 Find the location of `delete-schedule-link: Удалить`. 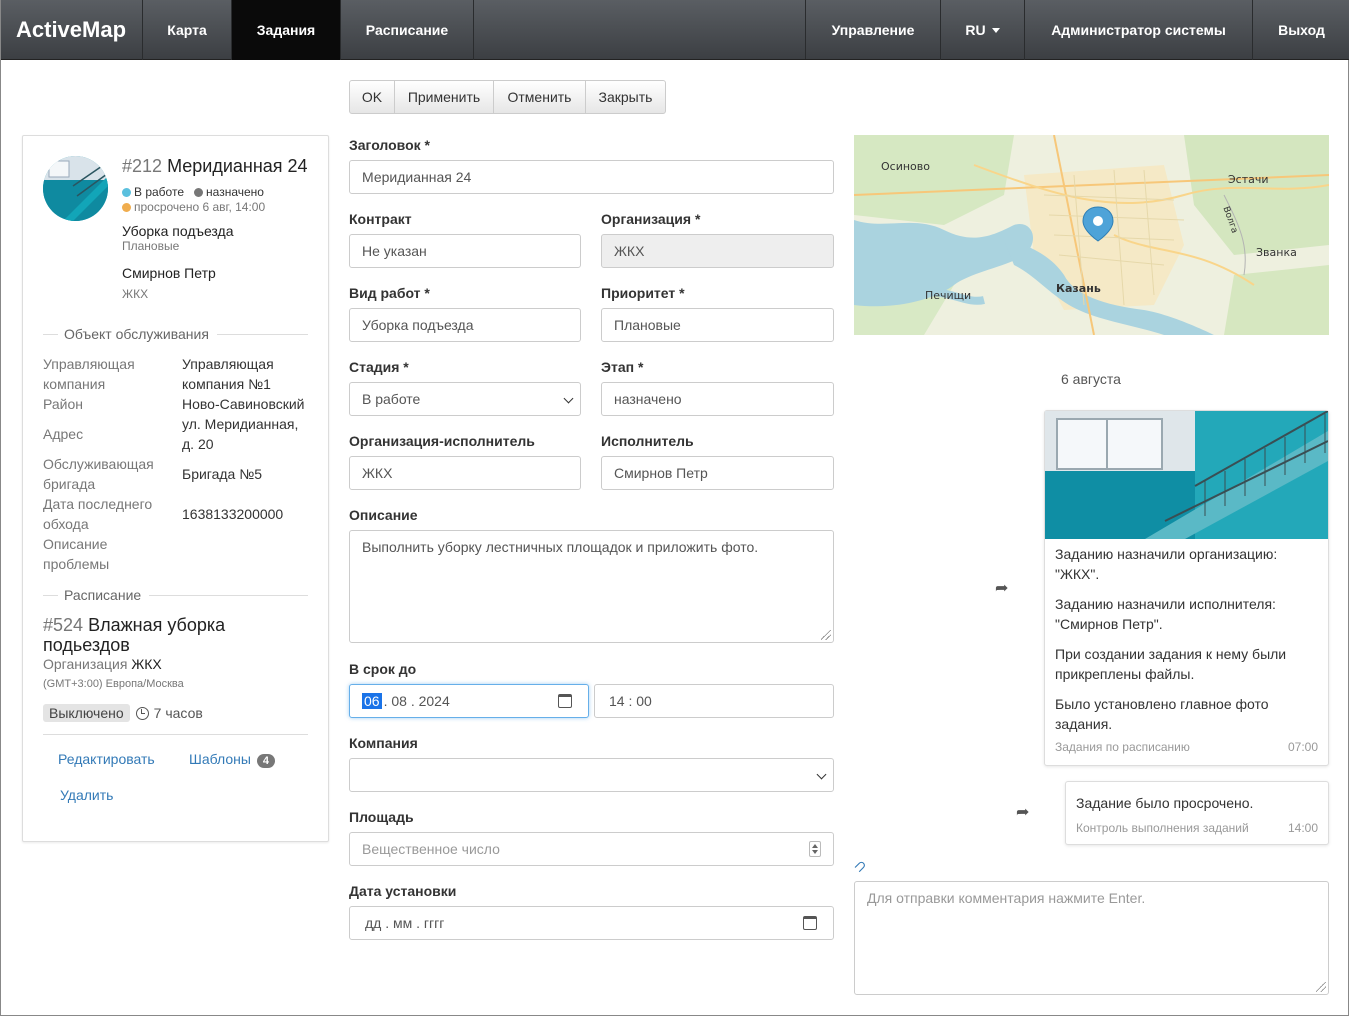

delete-schedule-link: Удалить is located at coordinates (86, 795).